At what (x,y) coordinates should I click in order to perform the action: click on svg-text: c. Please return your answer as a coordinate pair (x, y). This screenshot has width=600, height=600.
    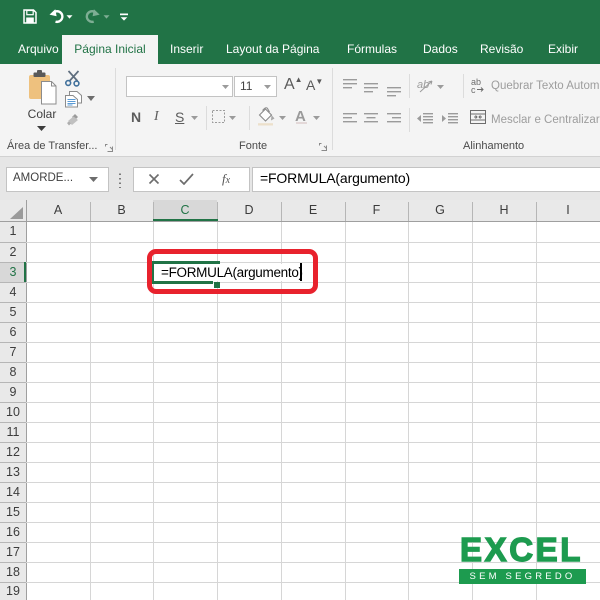
    Looking at the image, I should click on (473, 89).